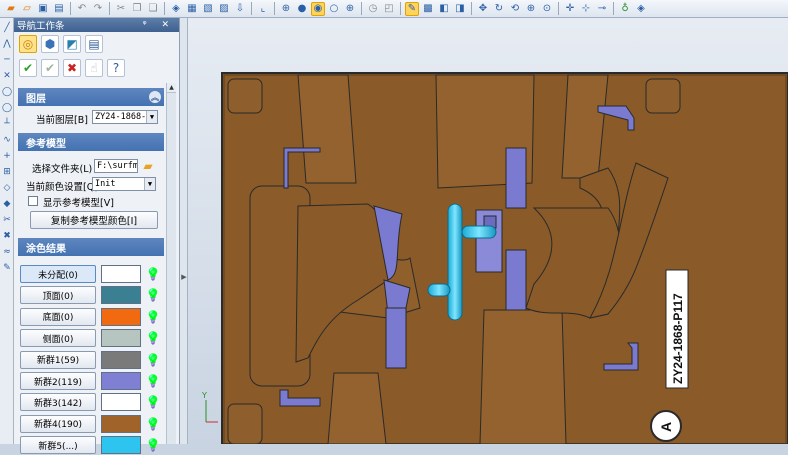 Image resolution: width=788 pixels, height=455 pixels. What do you see at coordinates (33, 201) in the screenshot?
I see `show-reference-checkbox` at bounding box center [33, 201].